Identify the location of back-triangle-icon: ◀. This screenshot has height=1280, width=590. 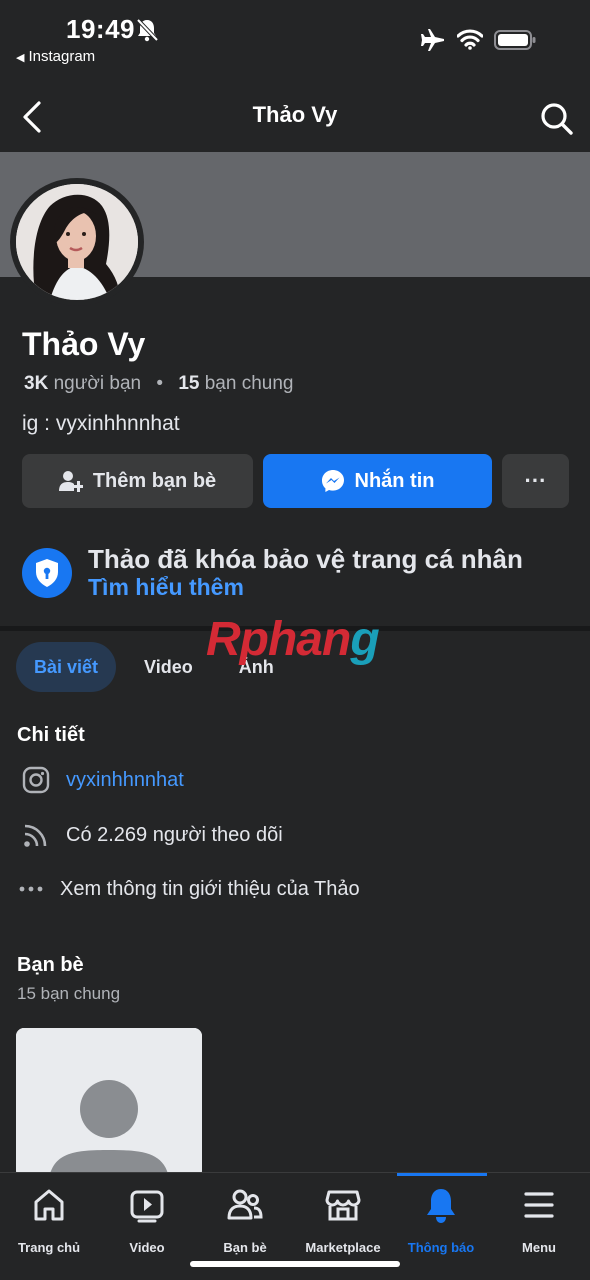
(20, 58).